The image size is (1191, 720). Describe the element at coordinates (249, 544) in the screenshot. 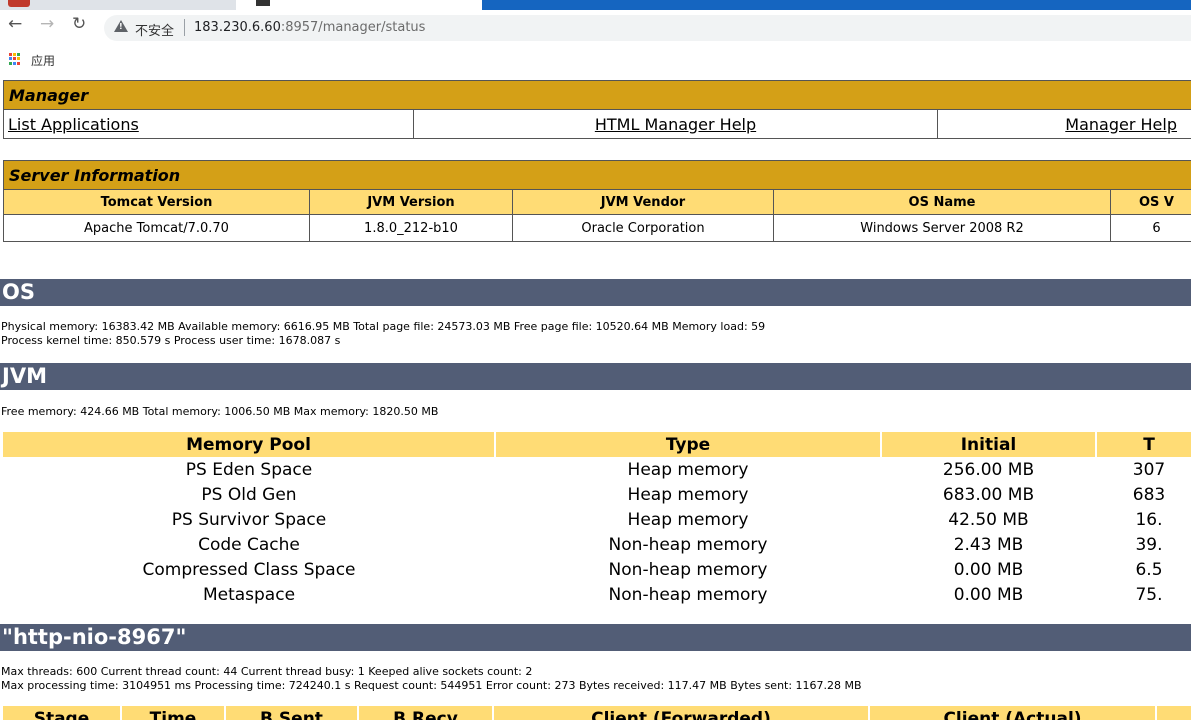

I see `pool-name-cell: Code Cache` at that location.